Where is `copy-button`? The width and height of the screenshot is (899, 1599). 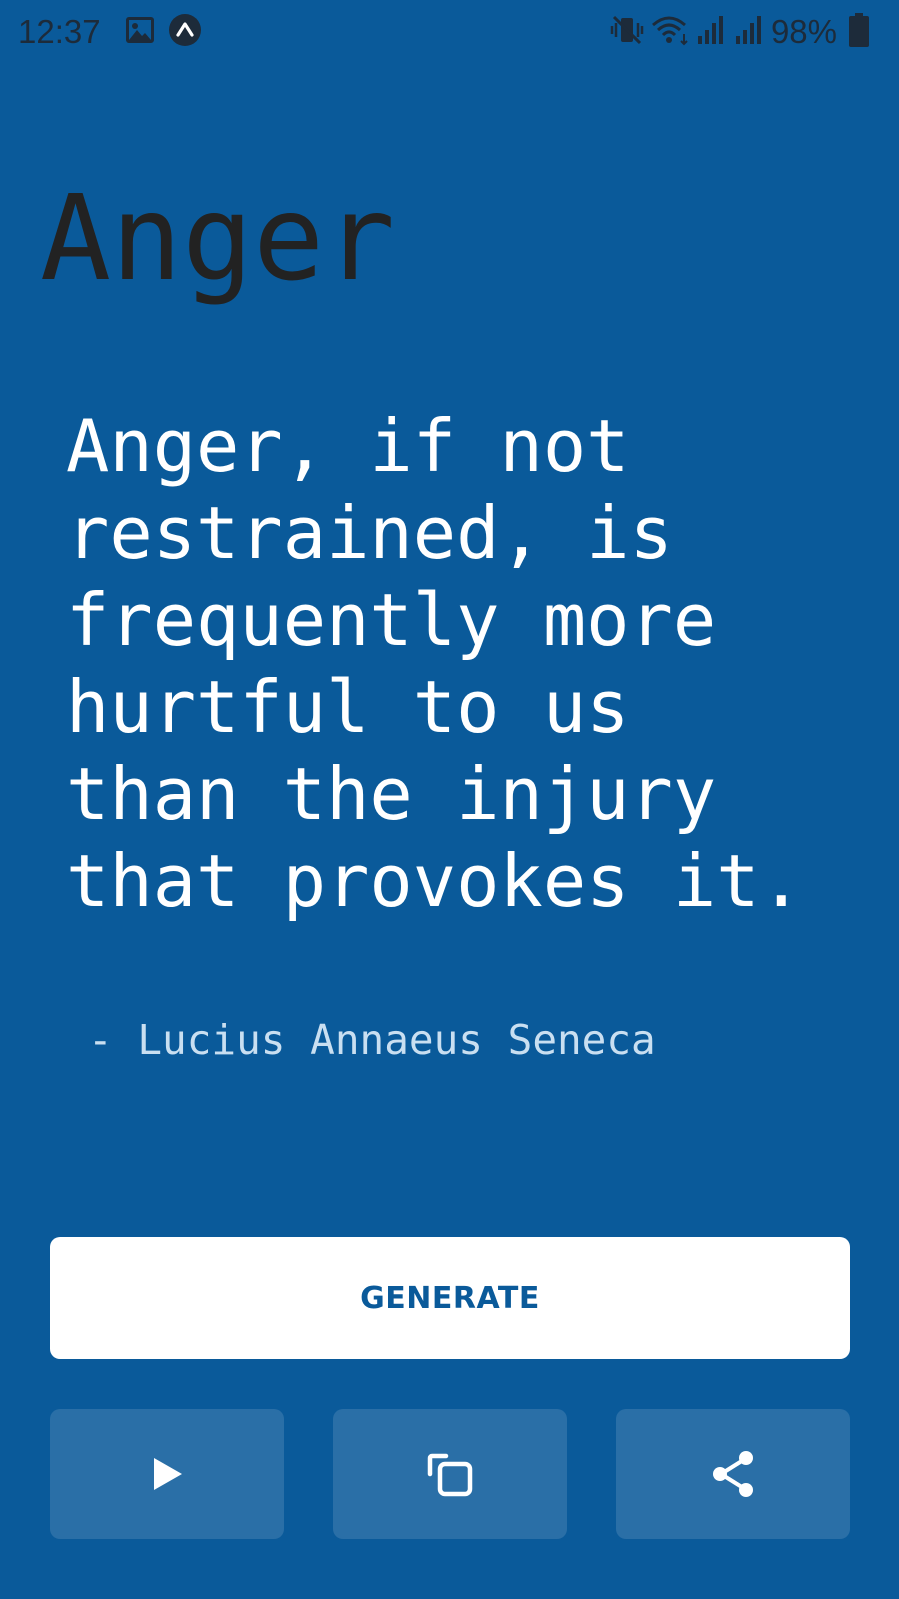
copy-button is located at coordinates (450, 1474).